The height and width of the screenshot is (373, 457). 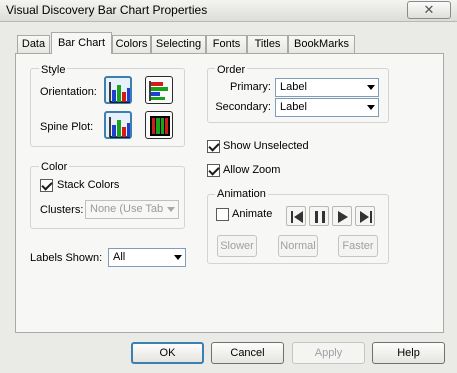 What do you see at coordinates (226, 44) in the screenshot?
I see `tab-fonts: Fonts` at bounding box center [226, 44].